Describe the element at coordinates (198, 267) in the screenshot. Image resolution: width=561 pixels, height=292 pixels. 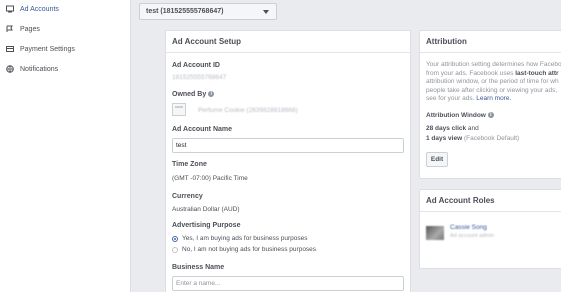
I see `business-name-label: Business Name` at that location.